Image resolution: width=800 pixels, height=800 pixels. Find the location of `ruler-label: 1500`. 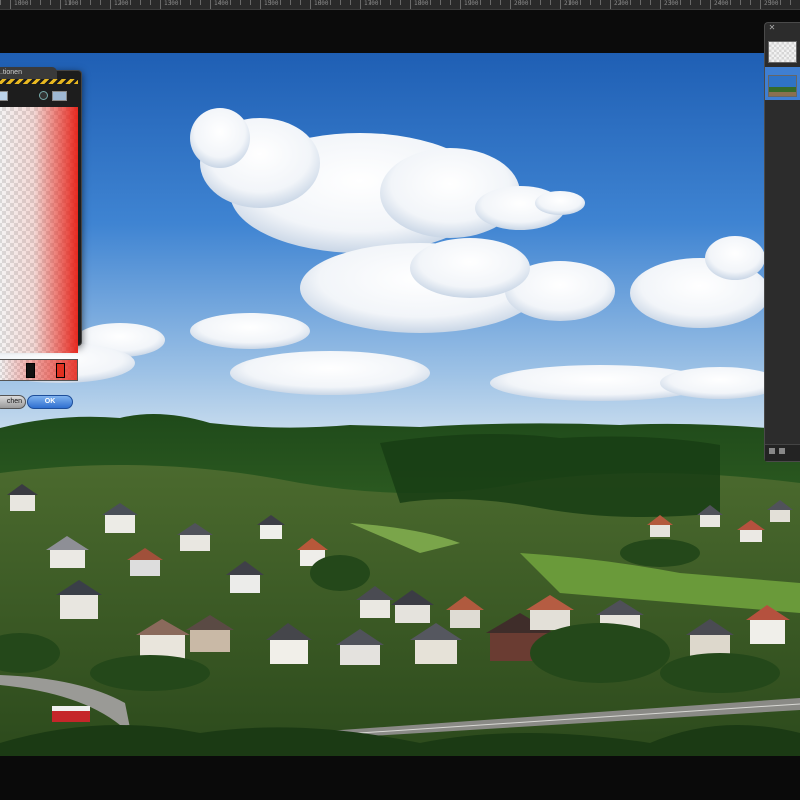

ruler-label: 1500 is located at coordinates (271, 3).